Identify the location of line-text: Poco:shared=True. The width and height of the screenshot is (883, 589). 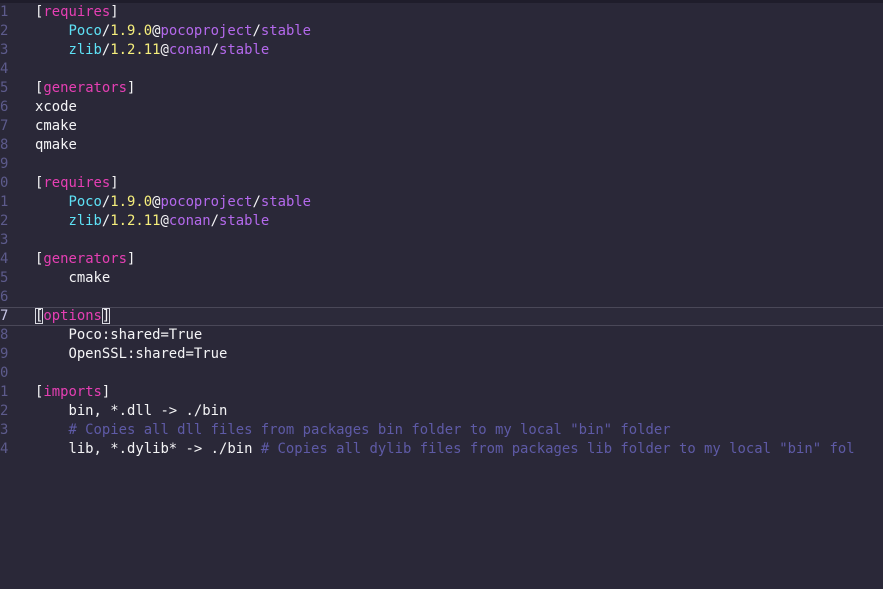
(118, 335).